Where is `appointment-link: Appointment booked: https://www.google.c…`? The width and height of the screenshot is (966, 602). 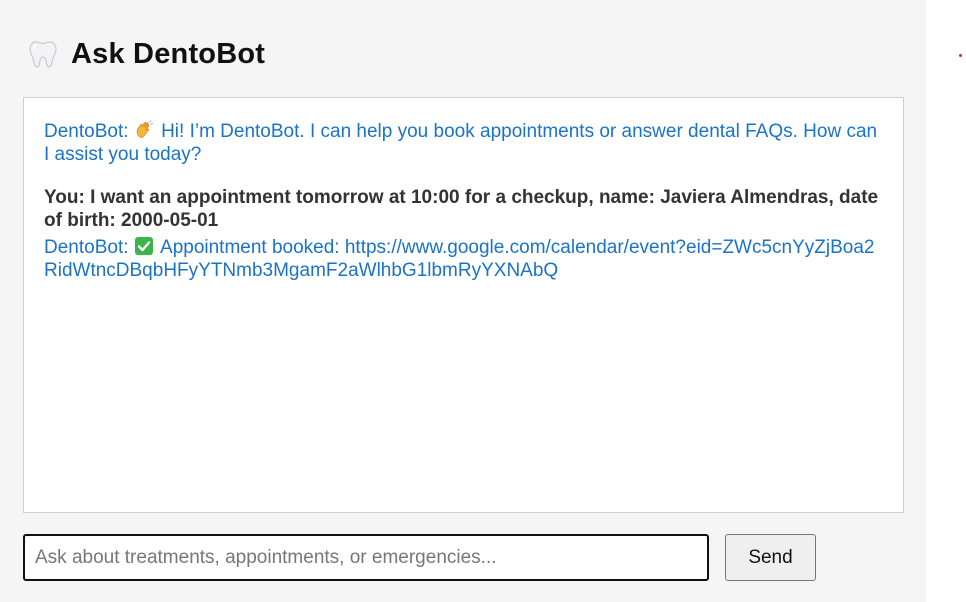 appointment-link: Appointment booked: https://www.google.c… is located at coordinates (459, 259).